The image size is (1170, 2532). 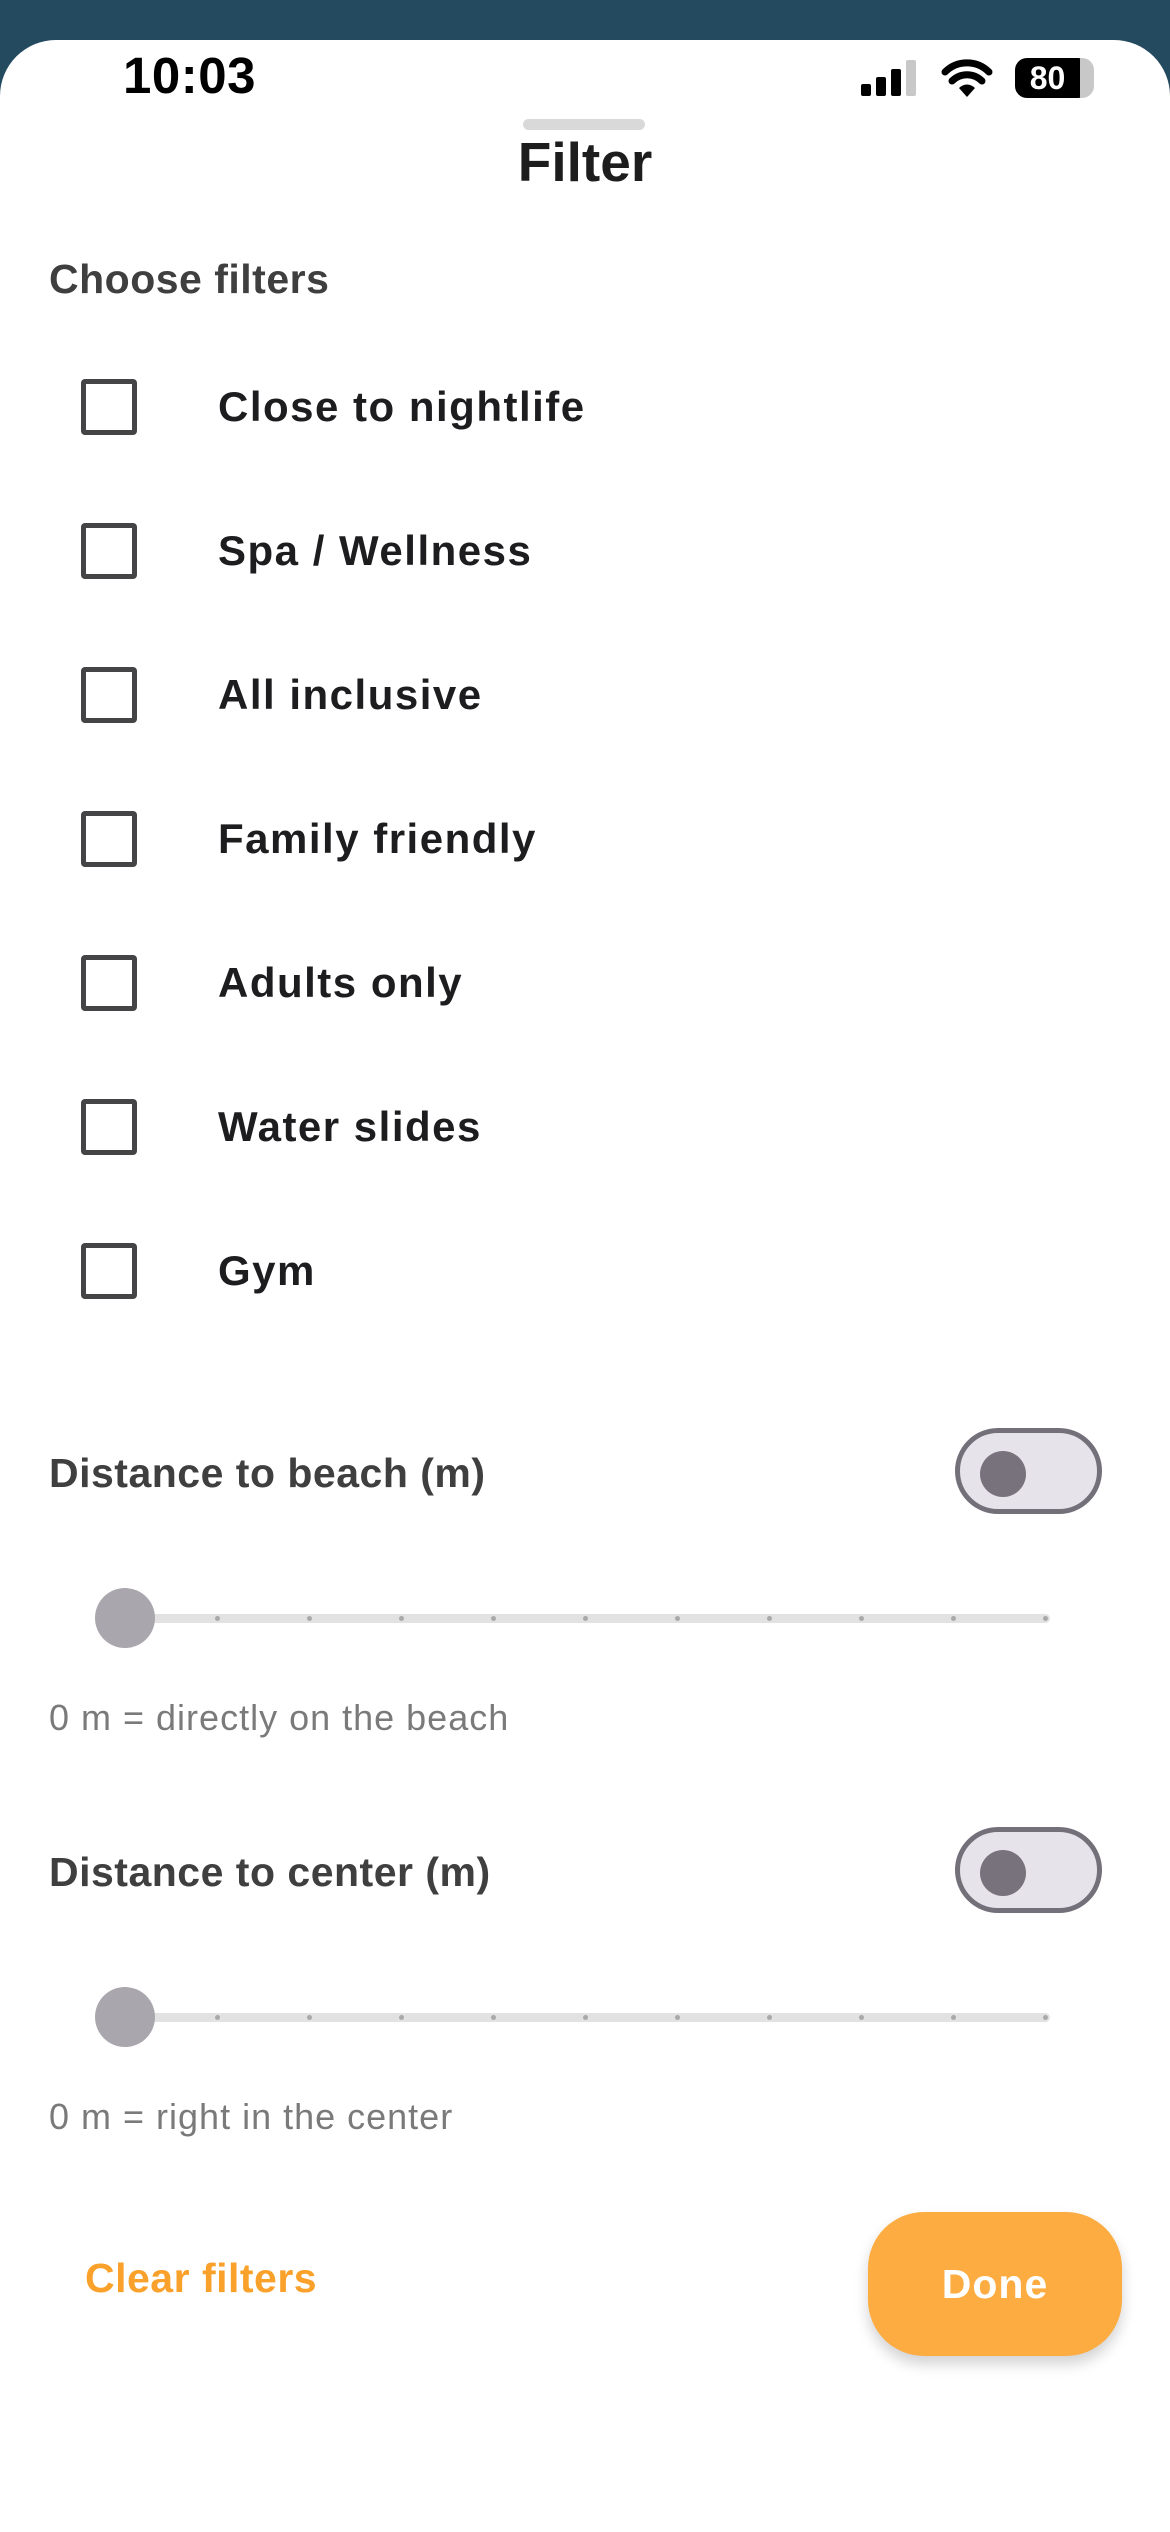 What do you see at coordinates (585, 983) in the screenshot?
I see `filter-option: Adults only` at bounding box center [585, 983].